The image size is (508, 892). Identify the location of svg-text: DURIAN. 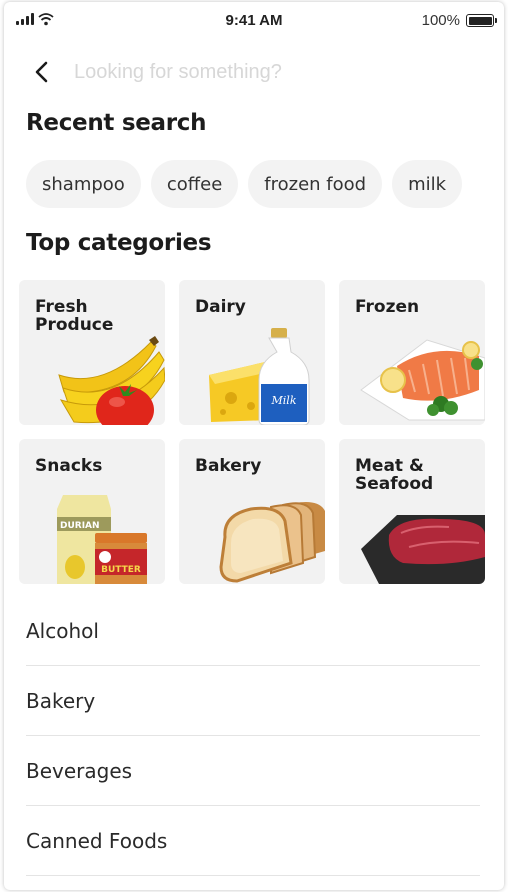
(80, 526).